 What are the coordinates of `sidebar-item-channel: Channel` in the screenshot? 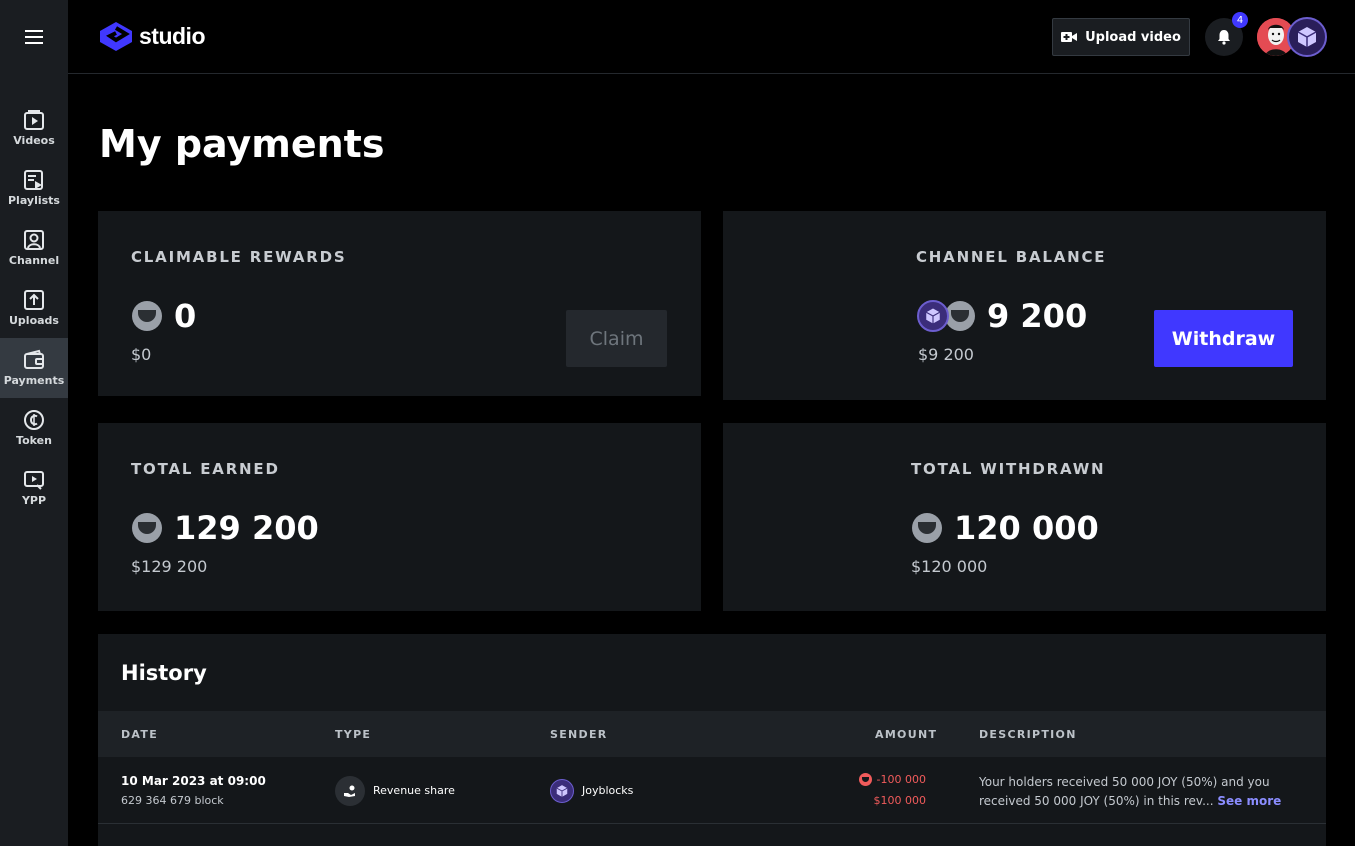 It's located at (34, 248).